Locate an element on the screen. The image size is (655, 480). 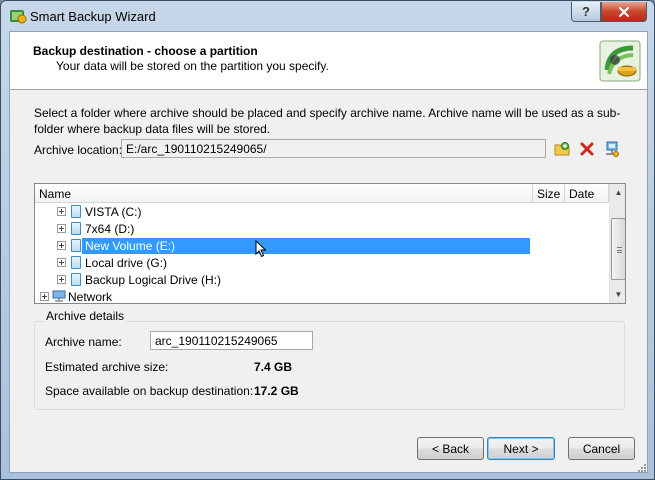
grip-icon is located at coordinates (619, 250).